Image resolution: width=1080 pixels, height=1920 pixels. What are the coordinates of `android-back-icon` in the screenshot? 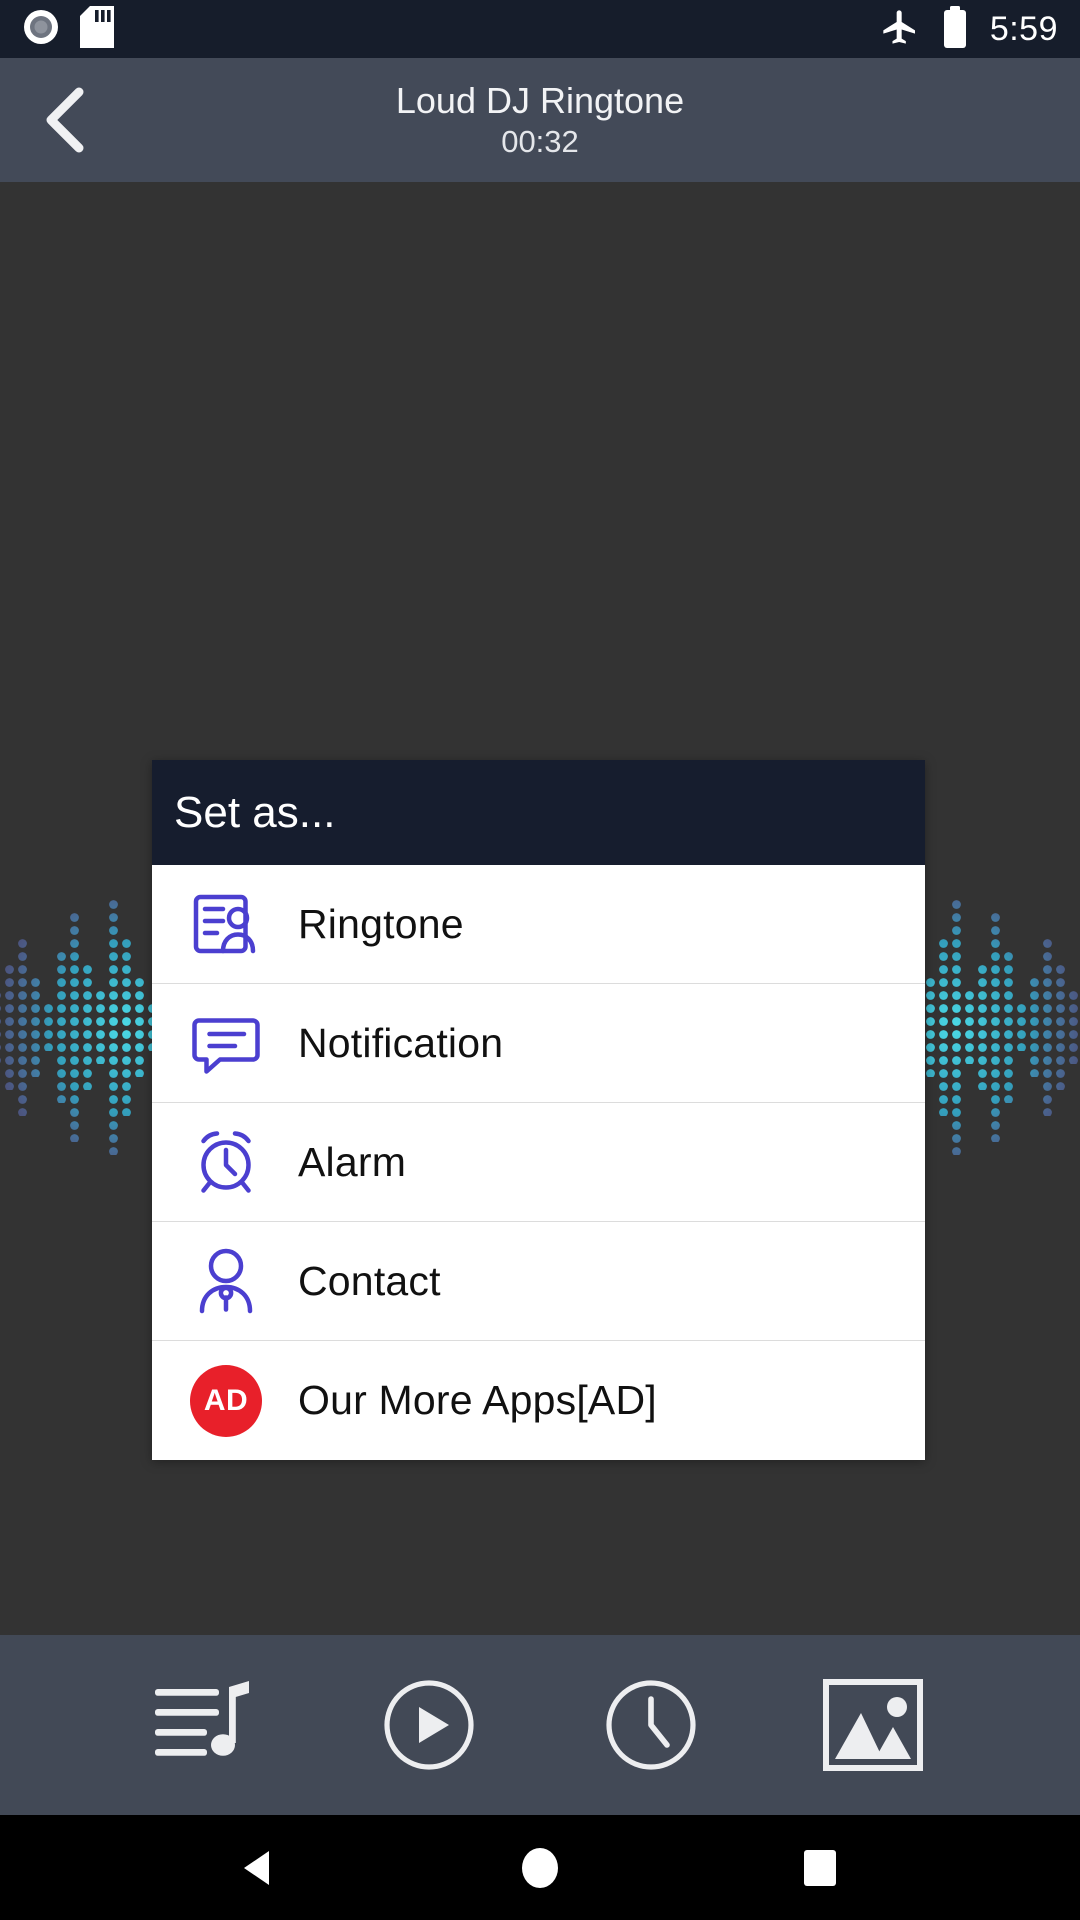 It's located at (256, 1867).